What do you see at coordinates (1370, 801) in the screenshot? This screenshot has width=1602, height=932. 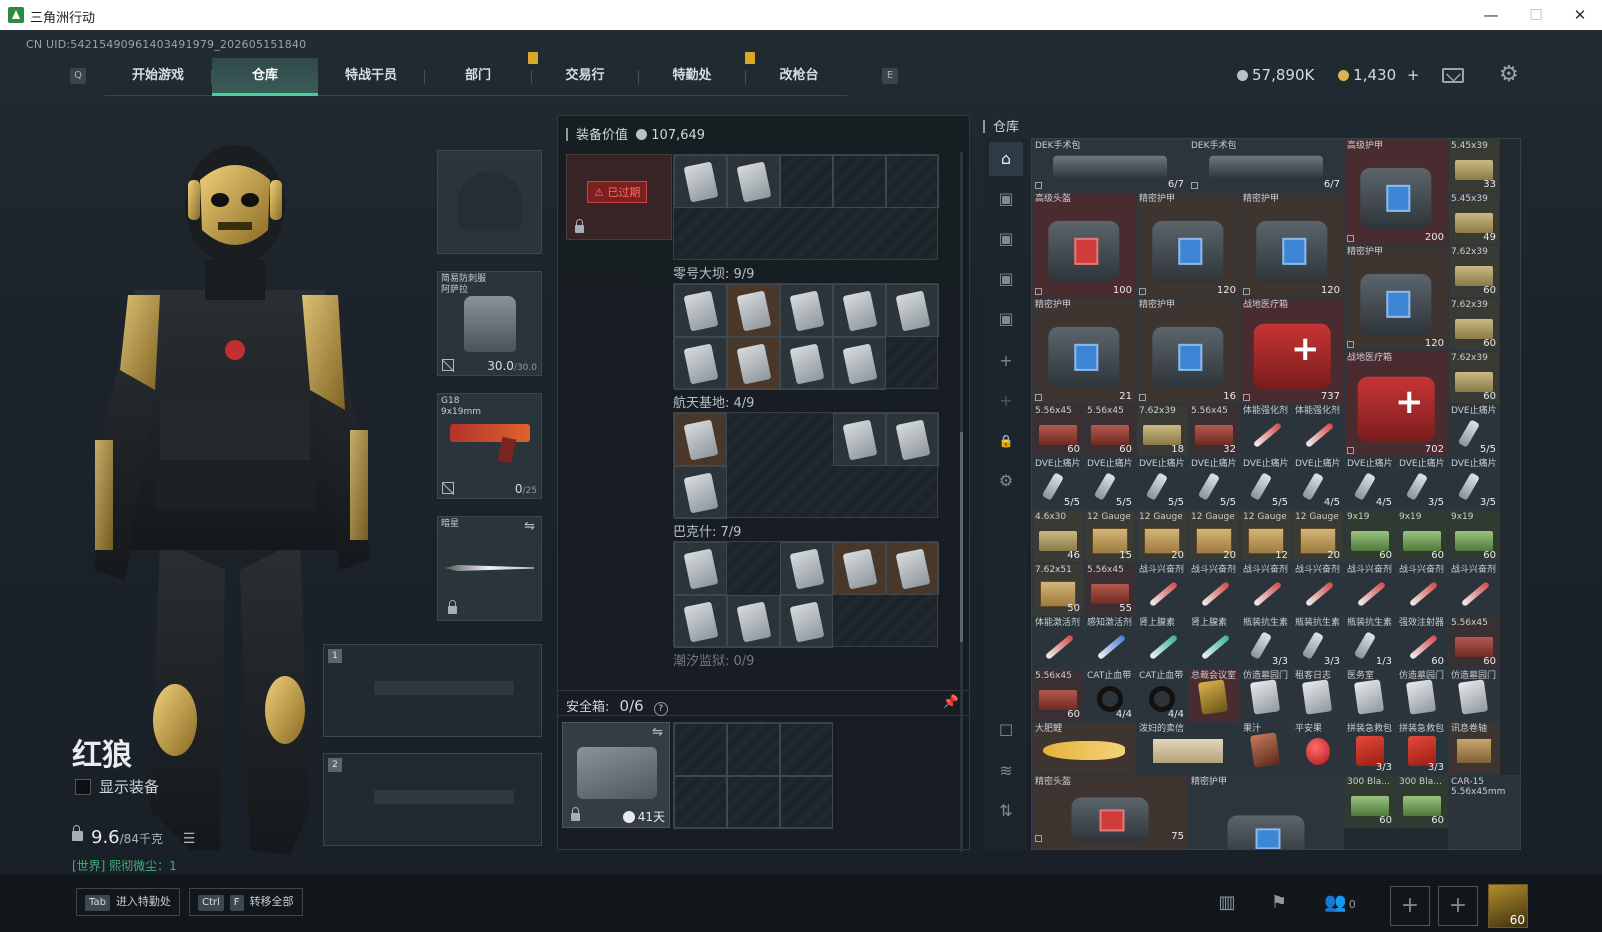 I see `stash-item: 300 Bla... 60` at bounding box center [1370, 801].